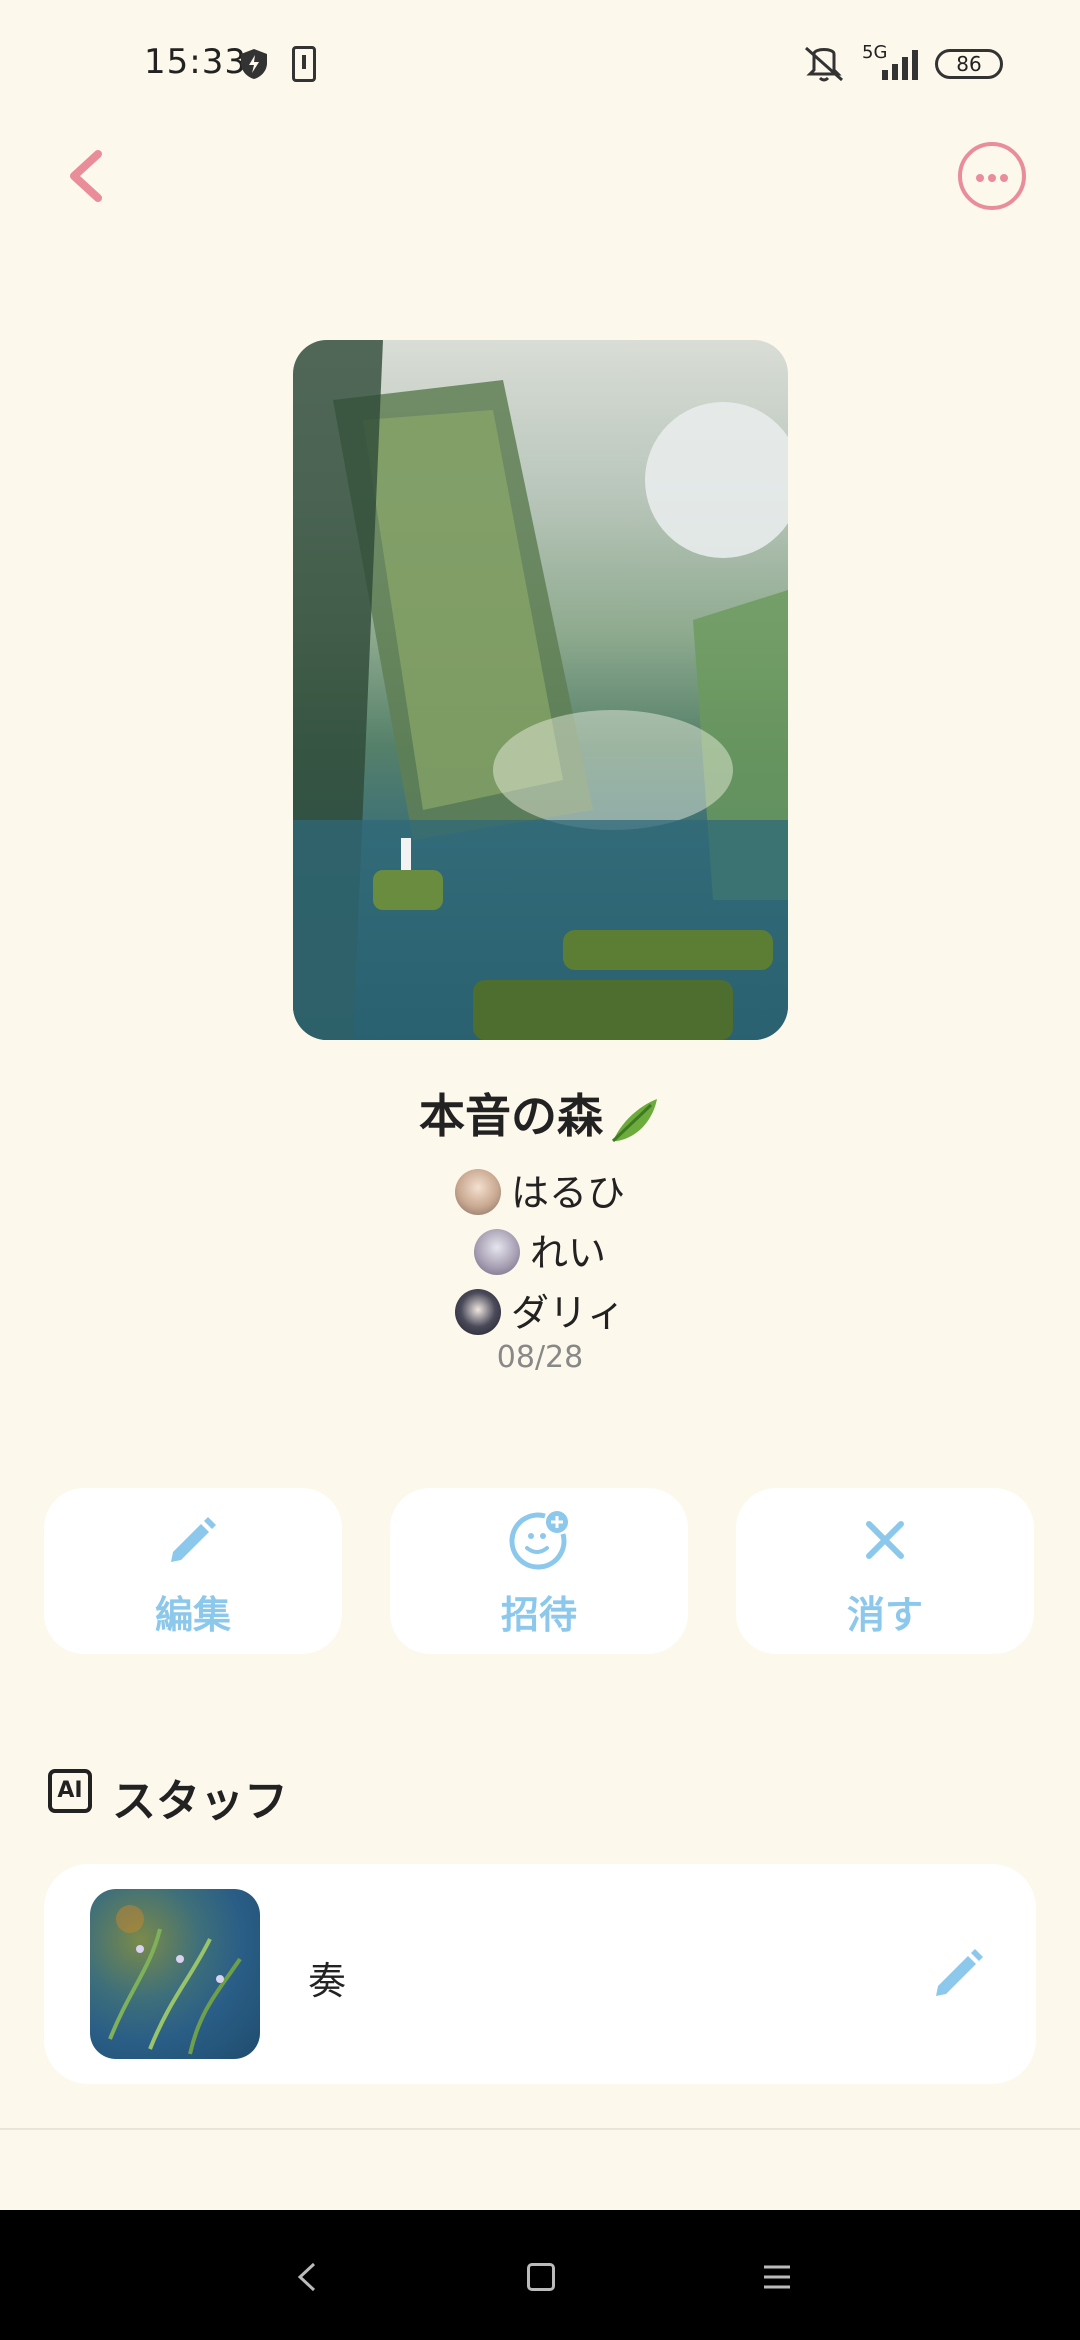 Image resolution: width=1080 pixels, height=2340 pixels. I want to click on member-name: ダリィ, so click(567, 1313).